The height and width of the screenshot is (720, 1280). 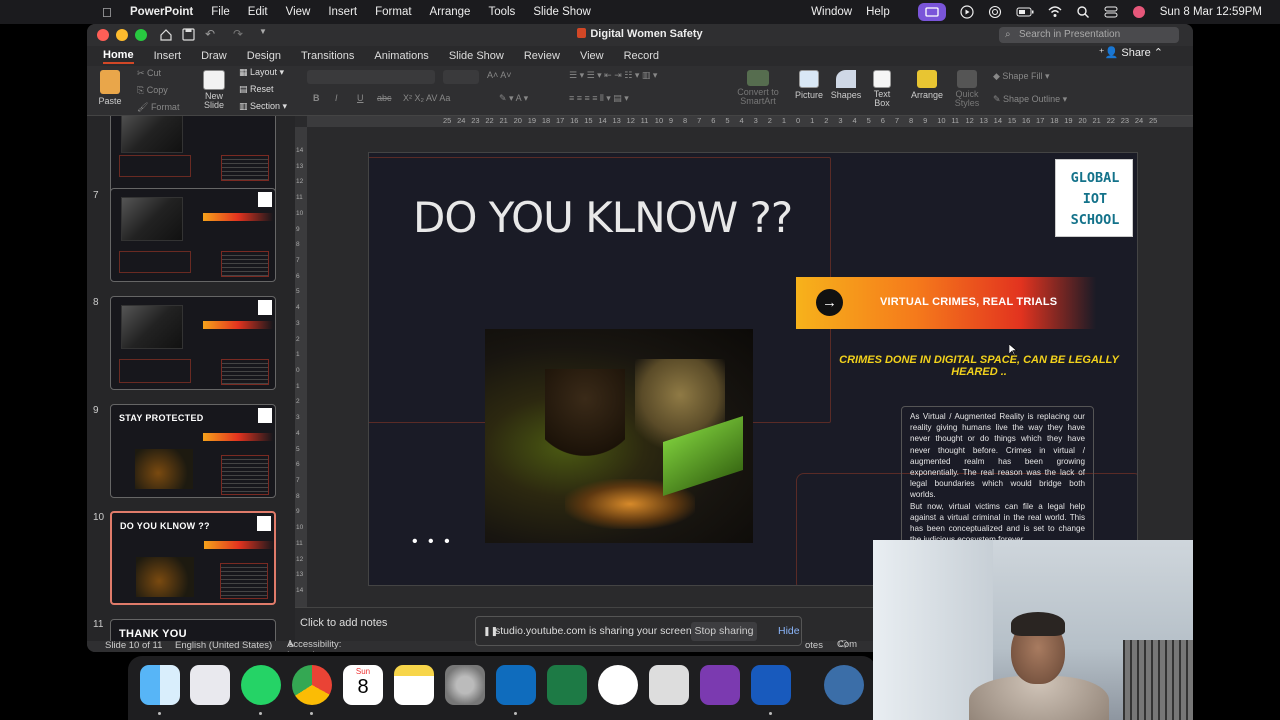 I want to click on superscript-button: X² X₂ AV Aa, so click(x=426, y=98).